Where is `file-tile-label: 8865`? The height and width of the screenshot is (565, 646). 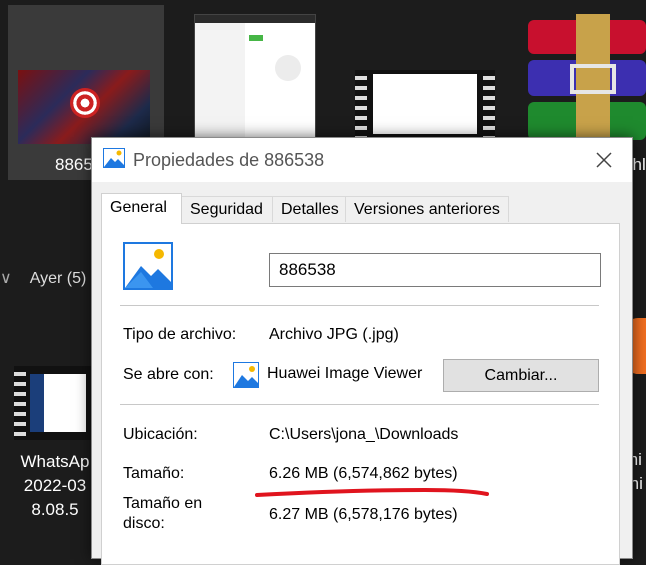 file-tile-label: 8865 is located at coordinates (74, 164).